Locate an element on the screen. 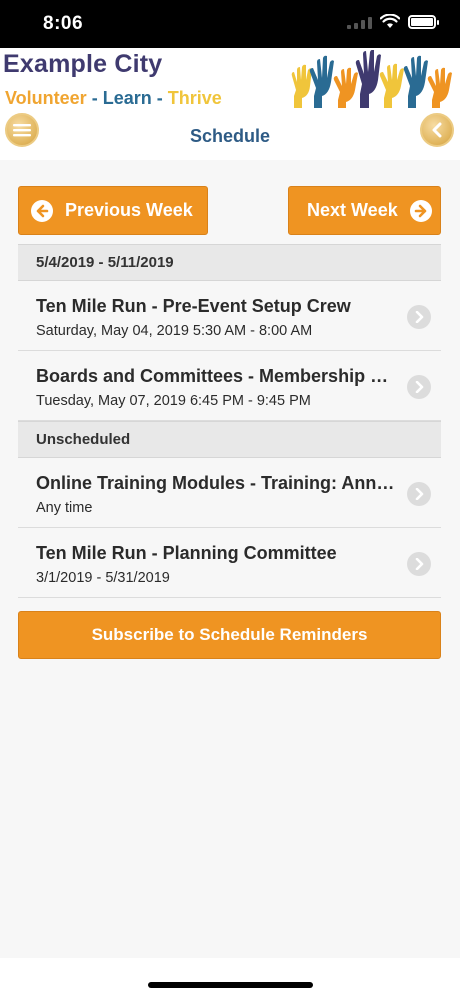 This screenshot has width=460, height=996. section-header-unscheduled: Unscheduled is located at coordinates (229, 439).